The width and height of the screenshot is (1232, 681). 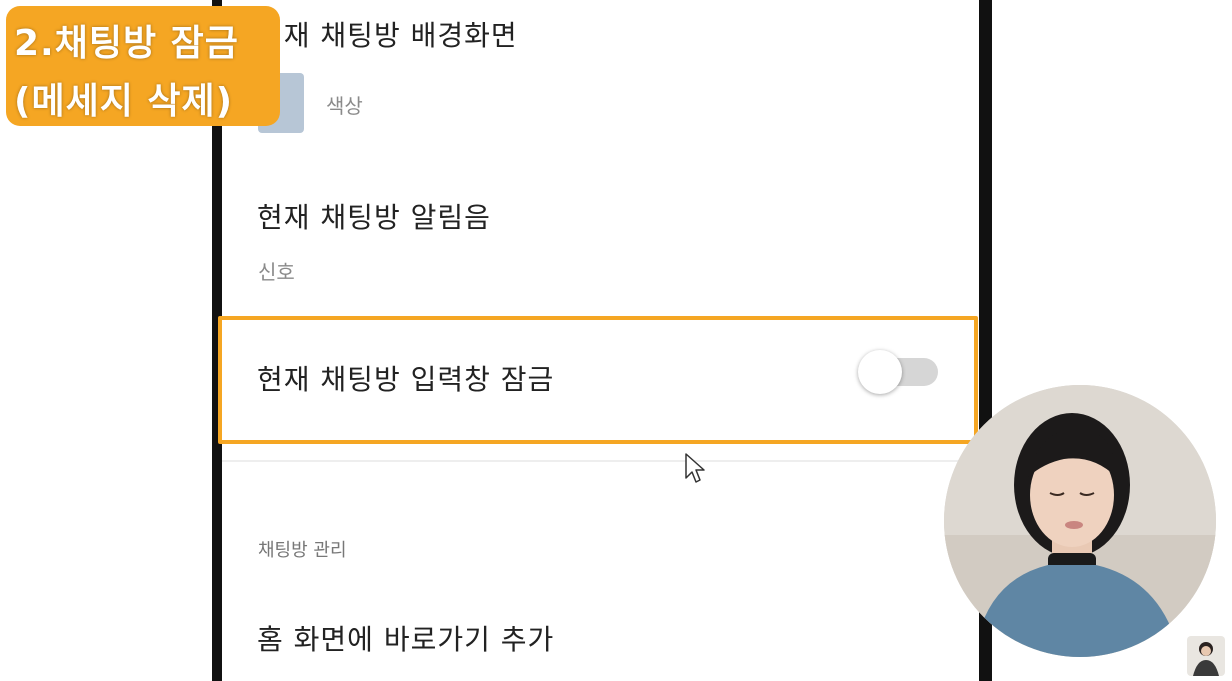 I want to click on highlight-box, so click(x=598, y=380).